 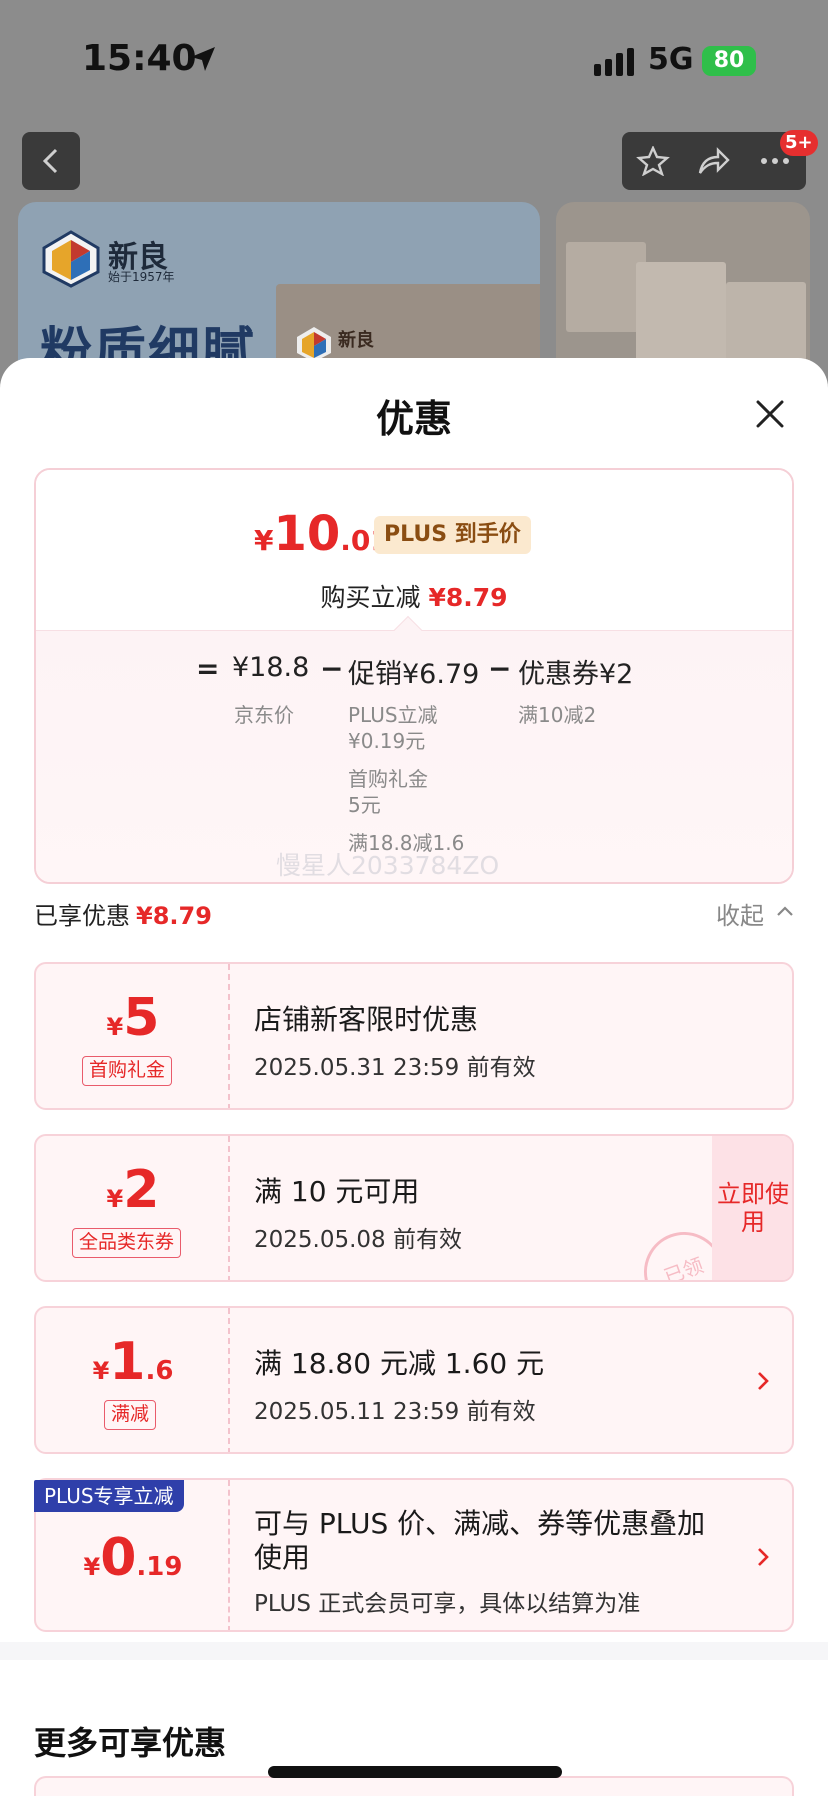 I want to click on coupon-type-tag: 满减, so click(x=130, y=1415).